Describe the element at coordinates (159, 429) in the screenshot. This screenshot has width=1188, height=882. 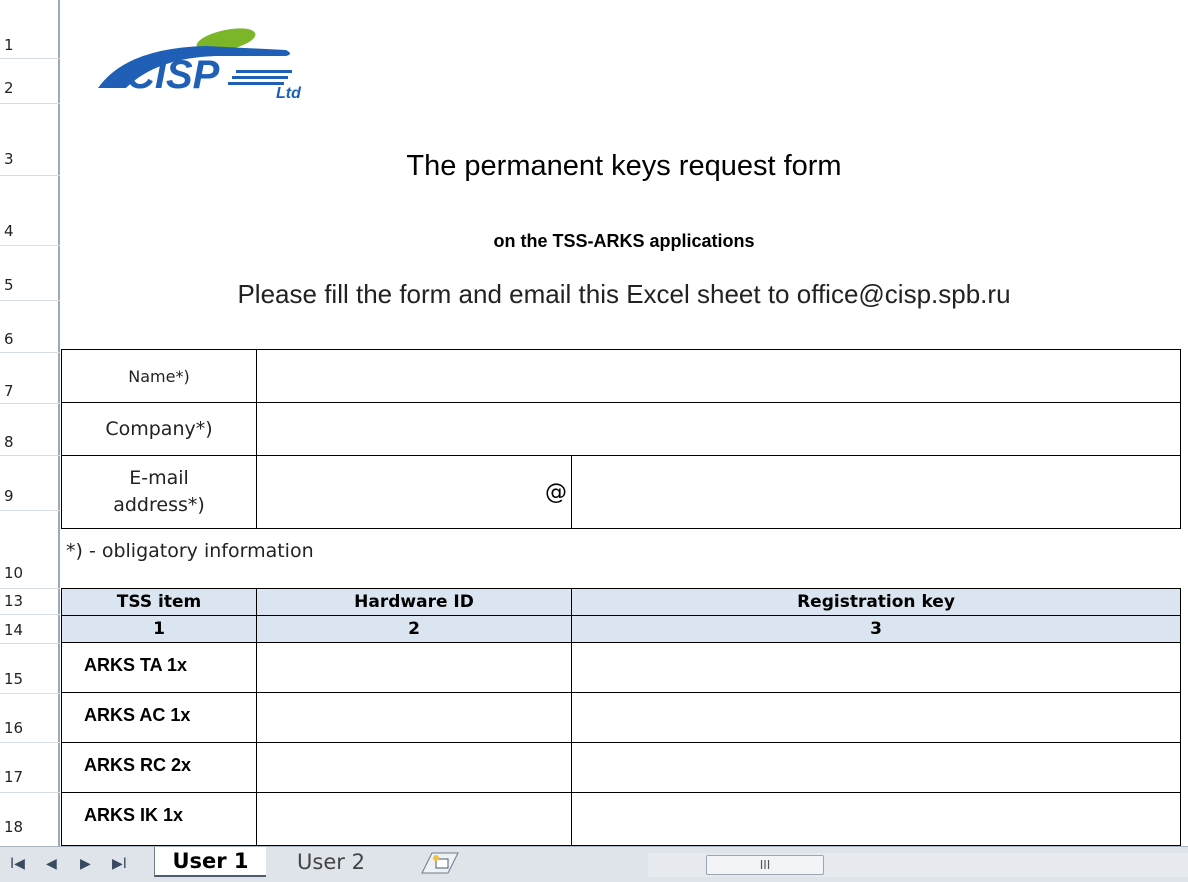
I see `company-label: Company*)` at that location.